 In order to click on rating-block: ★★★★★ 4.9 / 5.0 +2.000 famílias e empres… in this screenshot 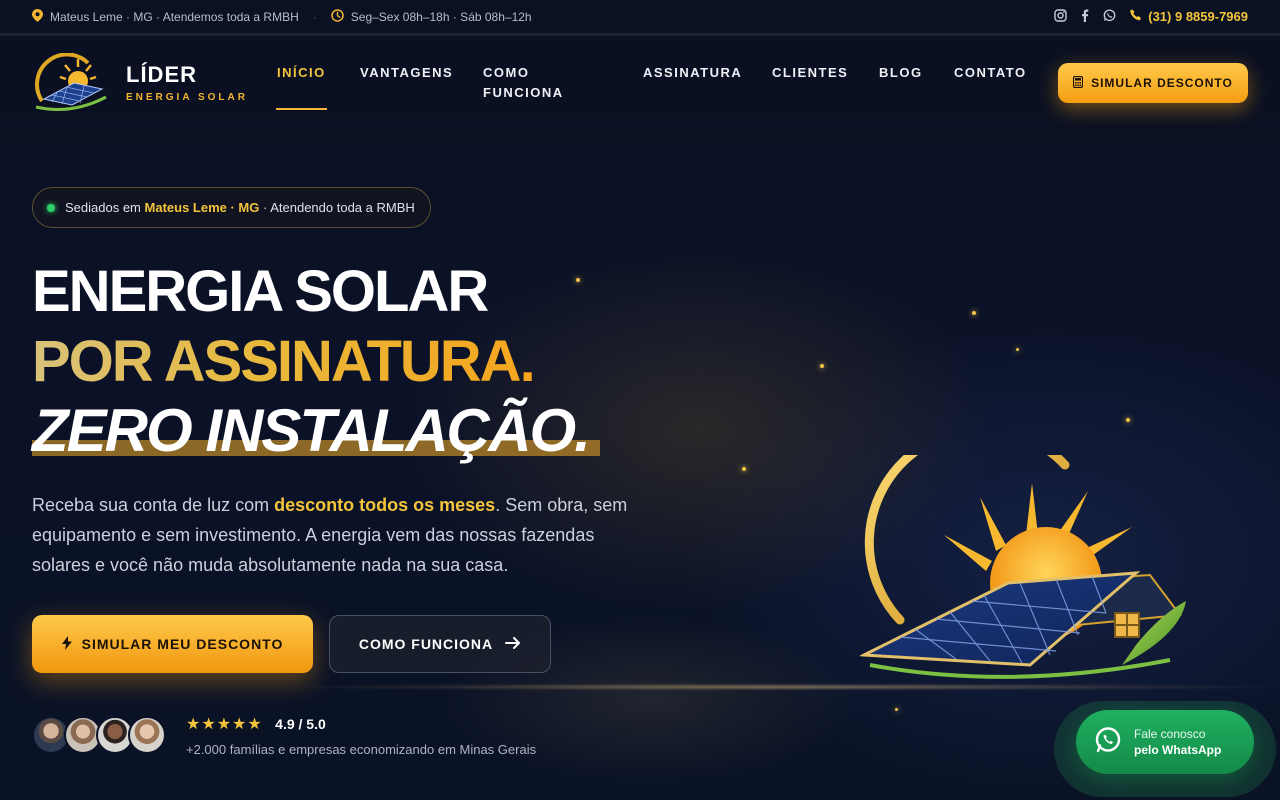, I will do `click(361, 735)`.